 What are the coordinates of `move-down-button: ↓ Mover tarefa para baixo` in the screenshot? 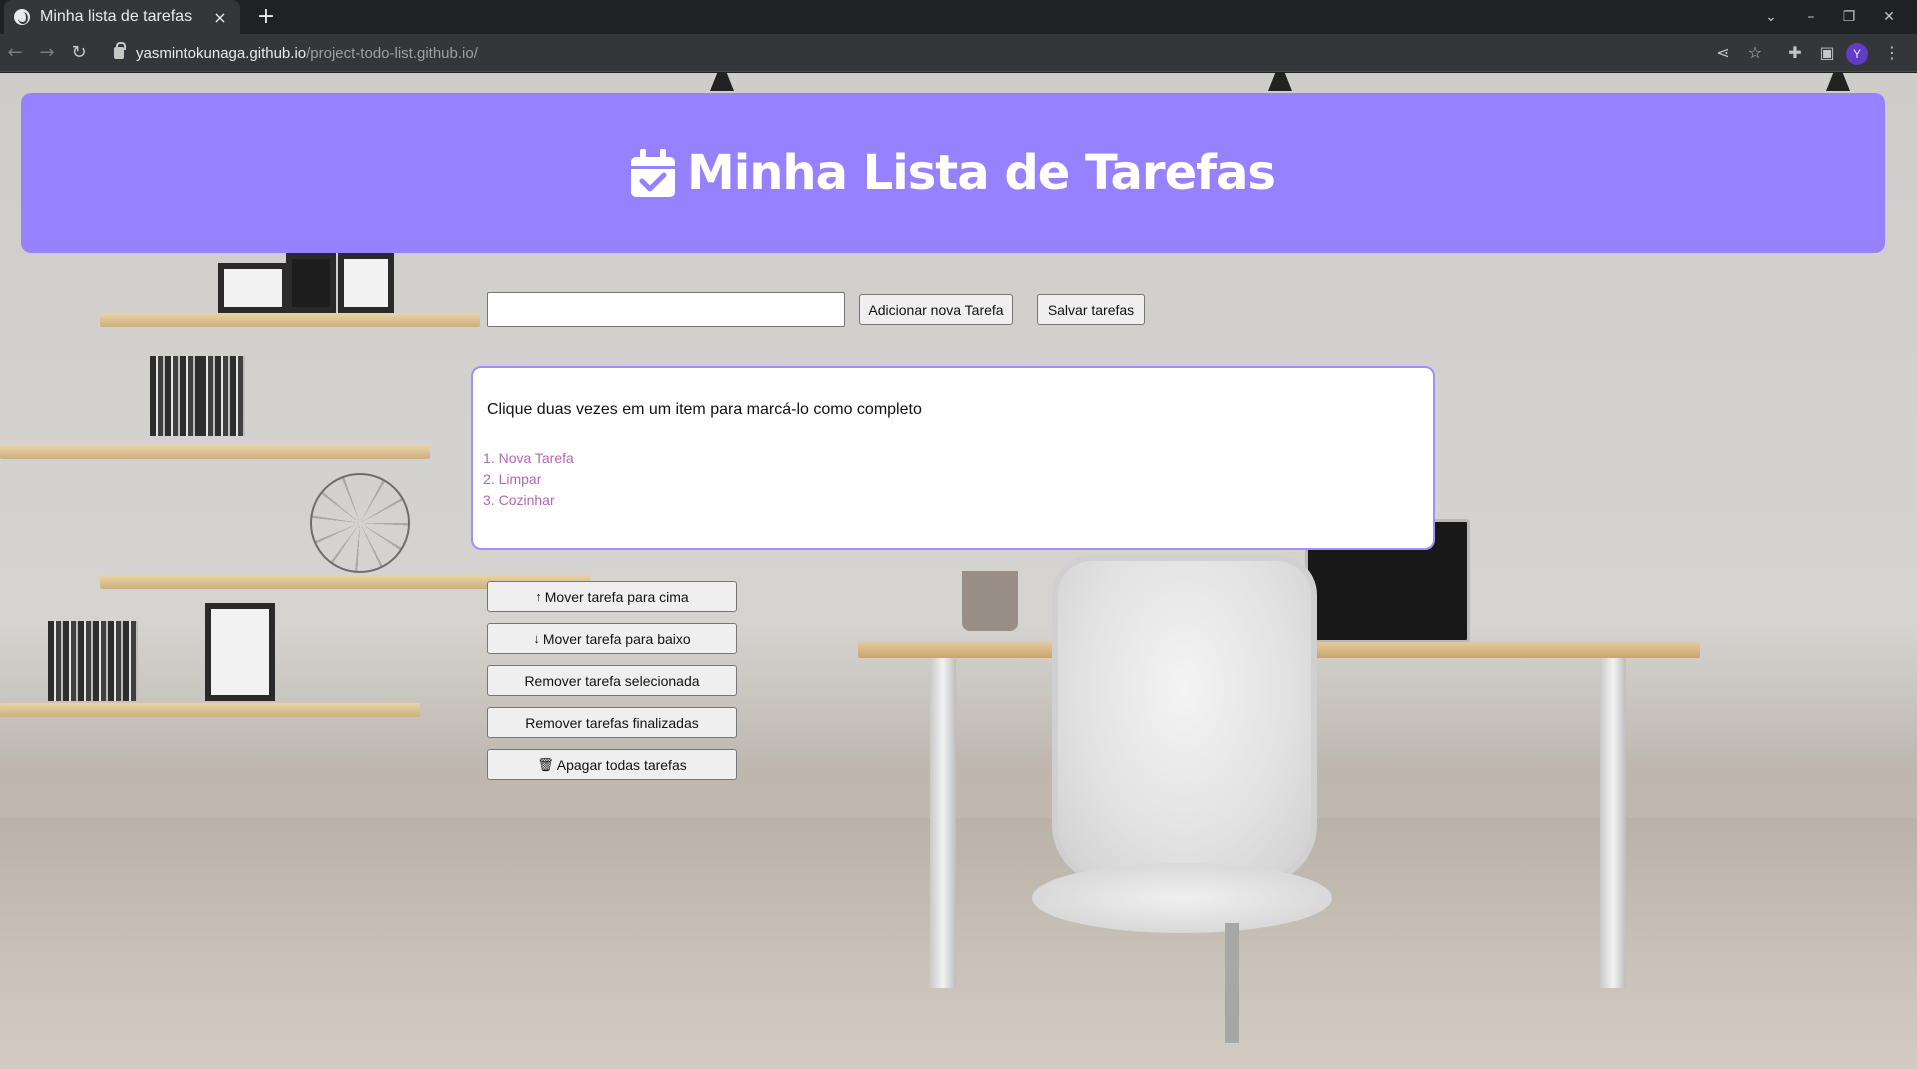 It's located at (612, 638).